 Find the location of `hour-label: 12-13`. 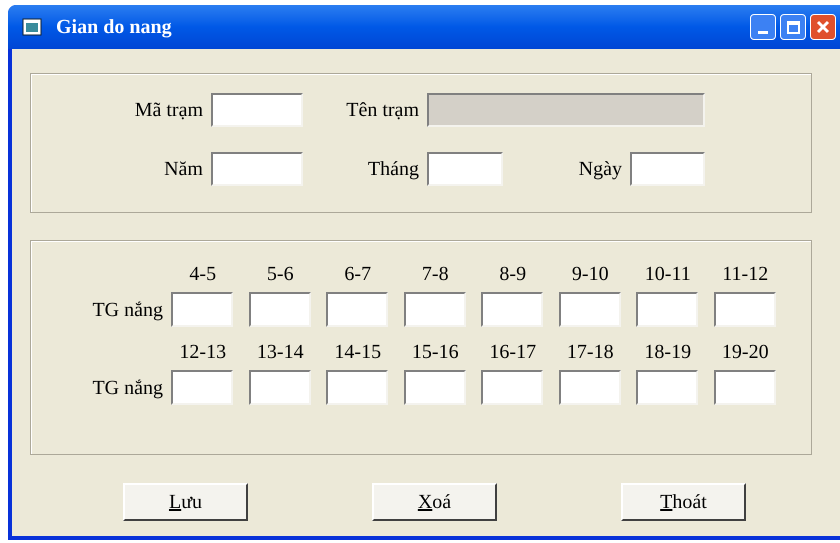

hour-label: 12-13 is located at coordinates (203, 352).